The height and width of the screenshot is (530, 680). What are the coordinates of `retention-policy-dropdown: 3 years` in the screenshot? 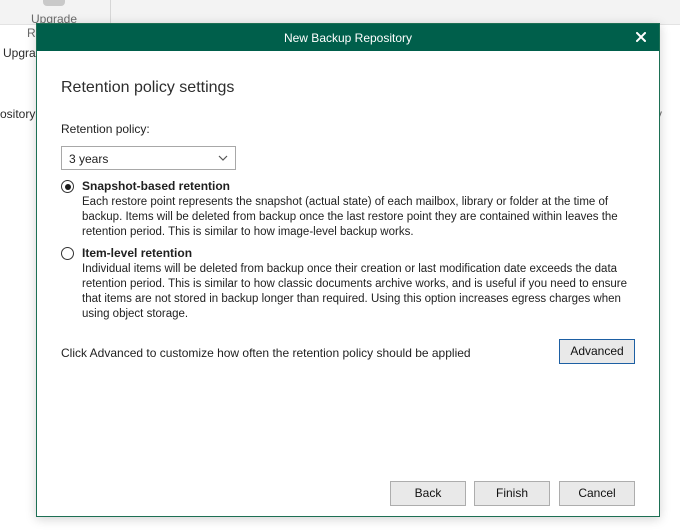 It's located at (148, 158).